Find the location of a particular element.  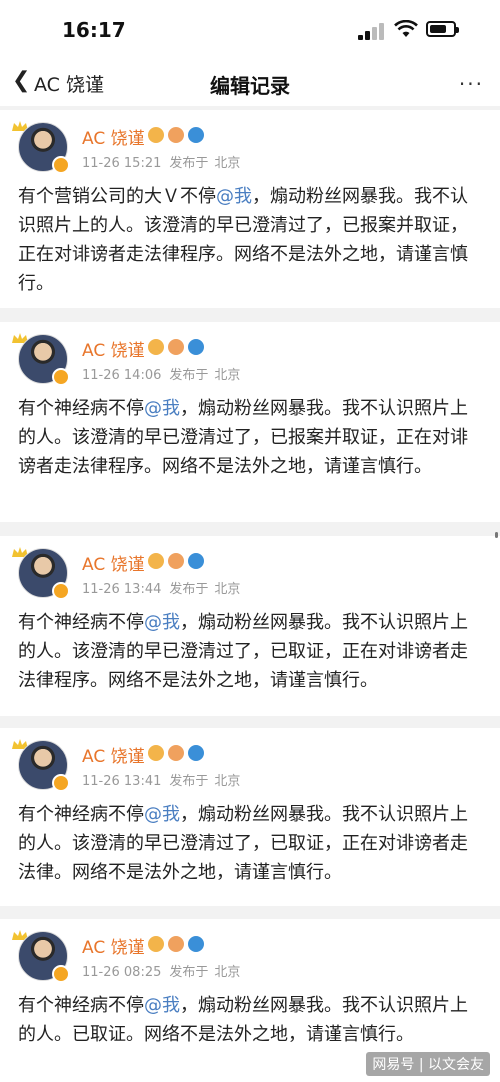

status-bar: 16:17 is located at coordinates (250, 30).